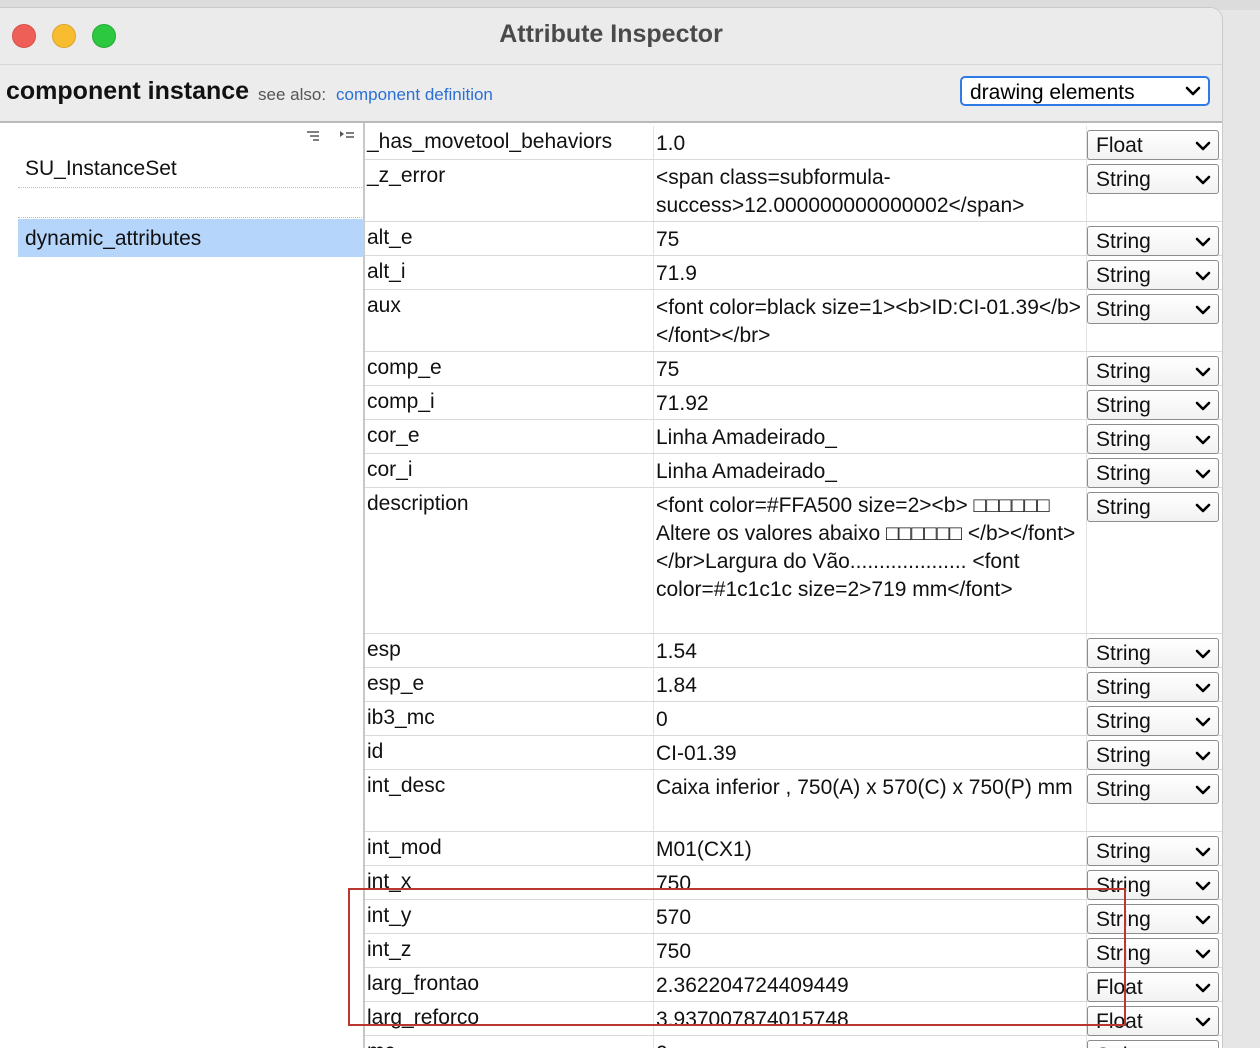 The width and height of the screenshot is (1260, 1048). What do you see at coordinates (384, 306) in the screenshot?
I see `attribute-name: aux` at bounding box center [384, 306].